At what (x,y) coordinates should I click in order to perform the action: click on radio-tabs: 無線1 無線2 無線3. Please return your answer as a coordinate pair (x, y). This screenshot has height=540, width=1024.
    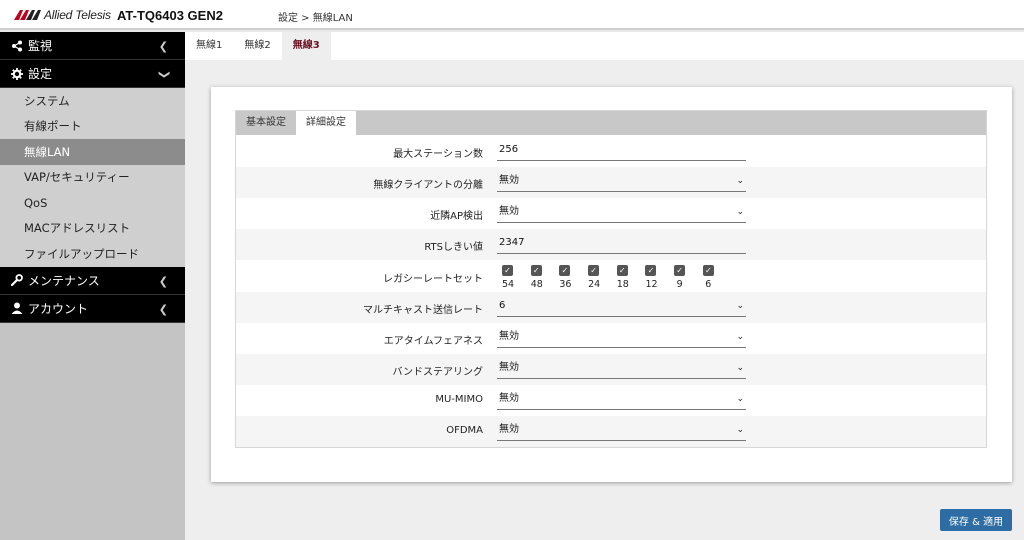
    Looking at the image, I should click on (604, 46).